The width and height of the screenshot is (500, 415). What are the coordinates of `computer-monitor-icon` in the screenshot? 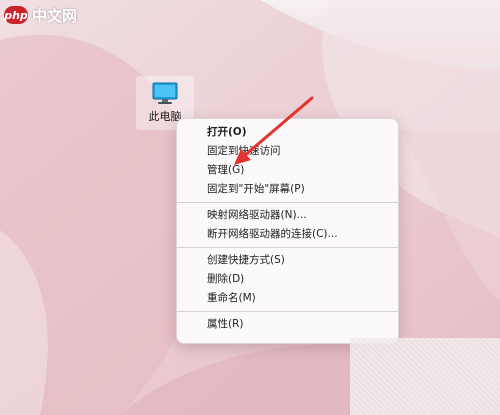 It's located at (165, 93).